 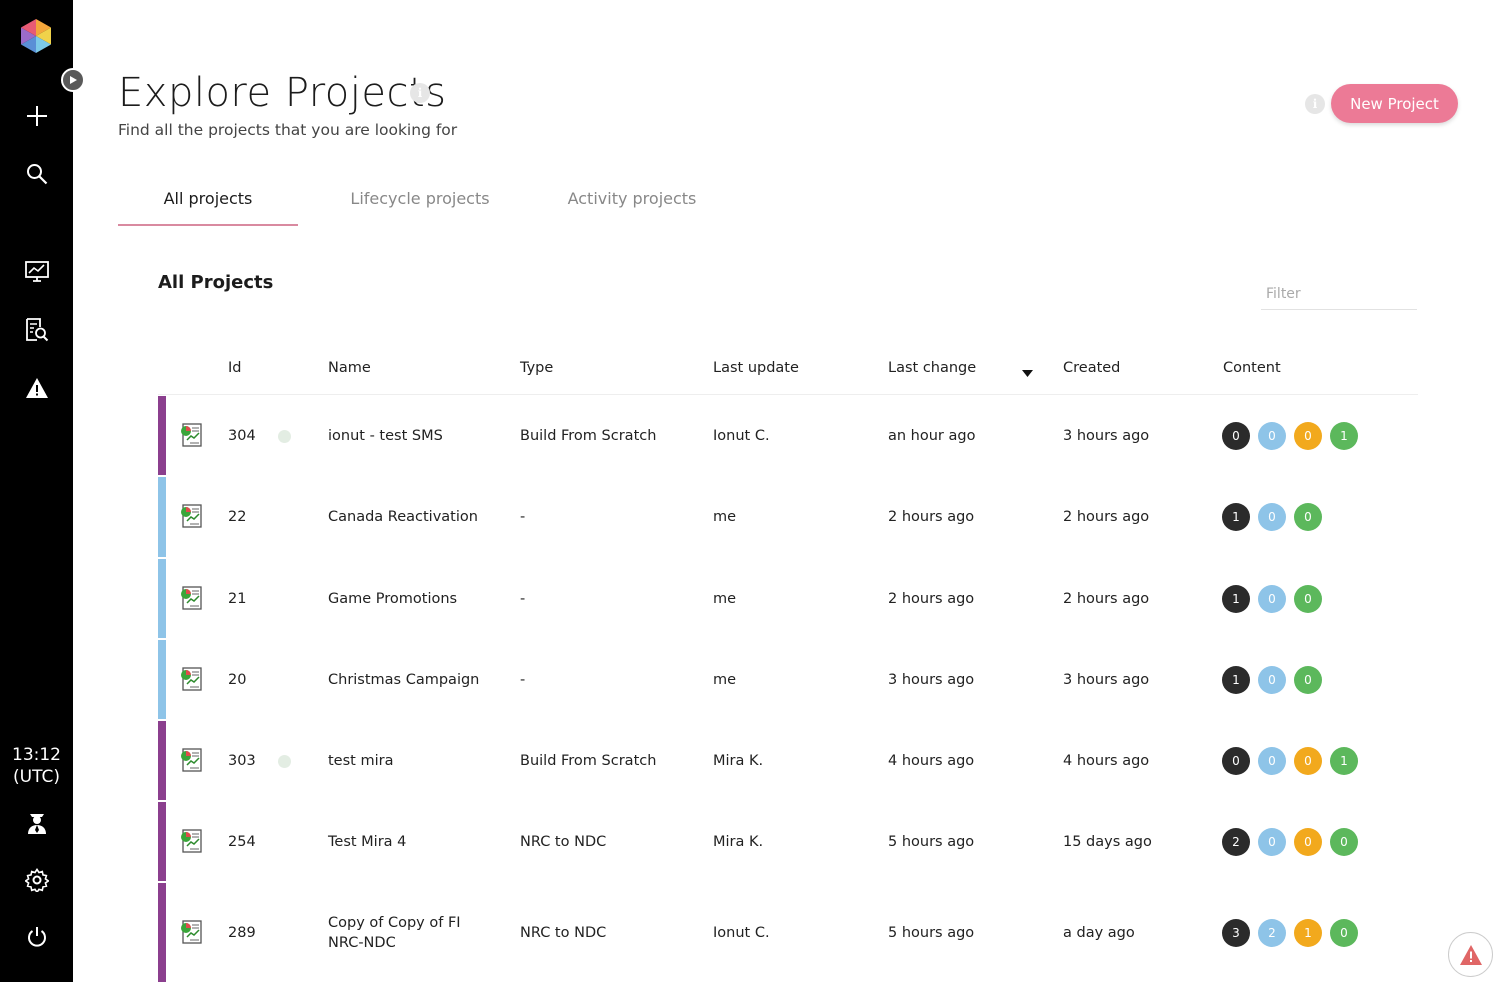 I want to click on project-name: Copy of Copy of FI, so click(x=394, y=922).